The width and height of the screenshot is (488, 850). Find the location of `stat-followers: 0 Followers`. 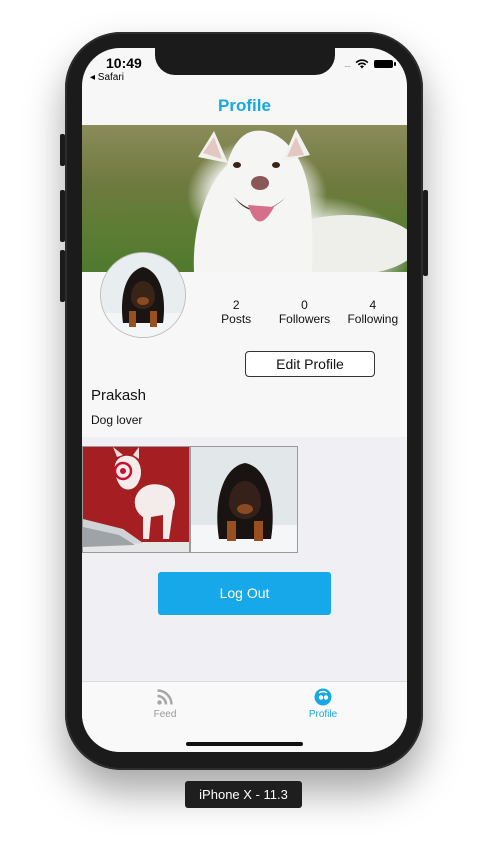

stat-followers: 0 Followers is located at coordinates (304, 312).